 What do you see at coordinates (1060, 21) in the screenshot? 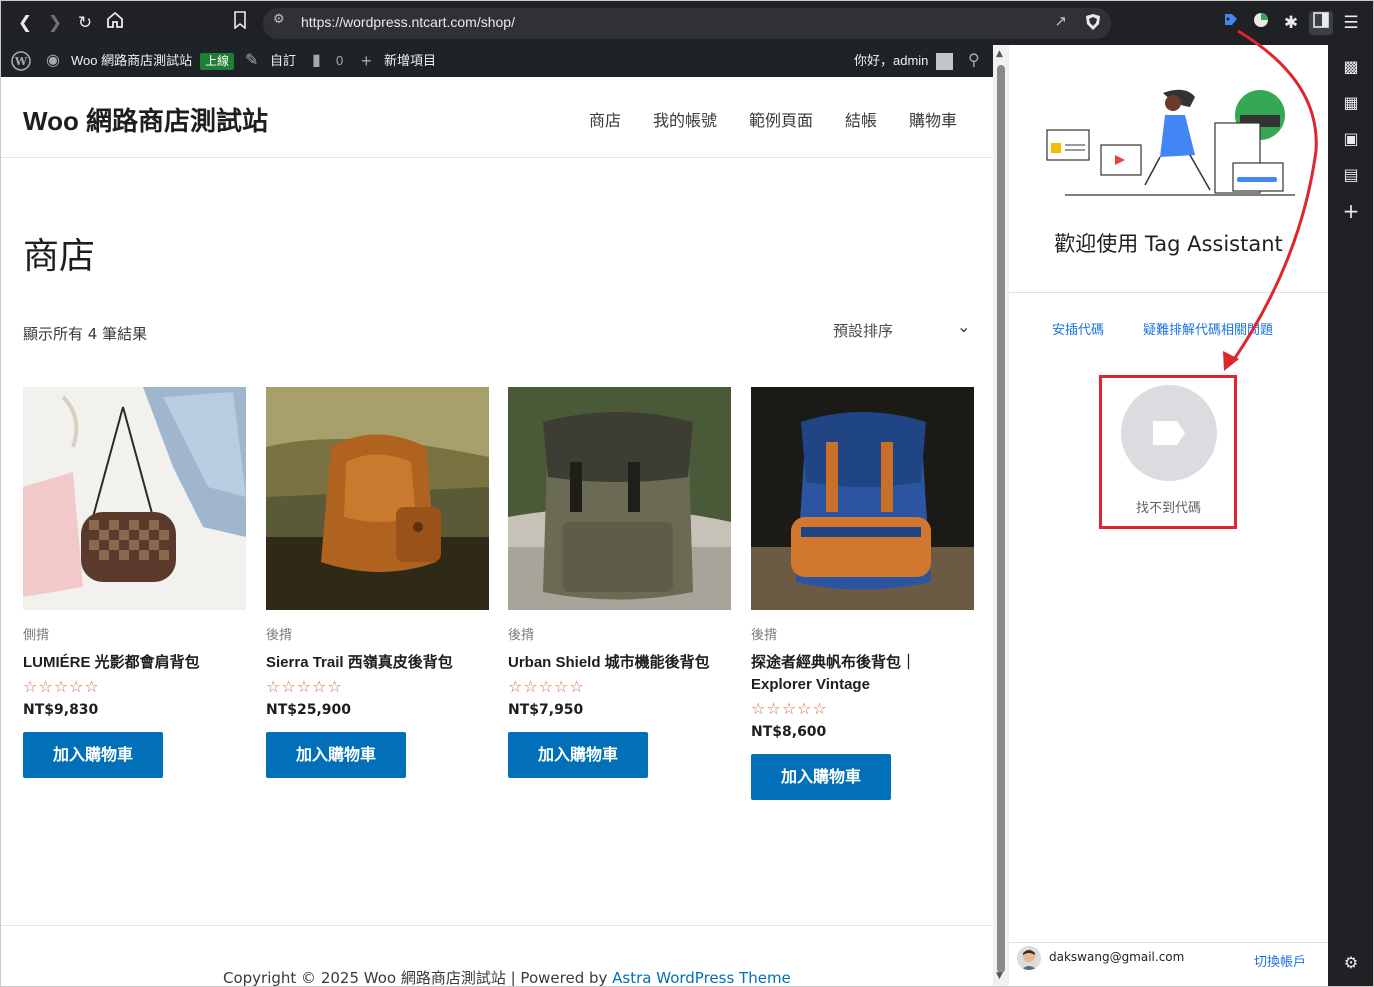
I see `share-icon: ↗` at bounding box center [1060, 21].